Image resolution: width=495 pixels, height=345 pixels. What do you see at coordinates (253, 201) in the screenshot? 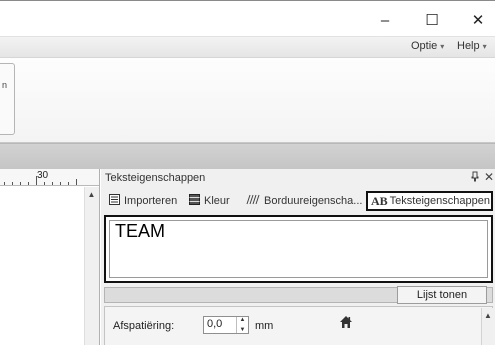
I see `embroidery-props-icon` at bounding box center [253, 201].